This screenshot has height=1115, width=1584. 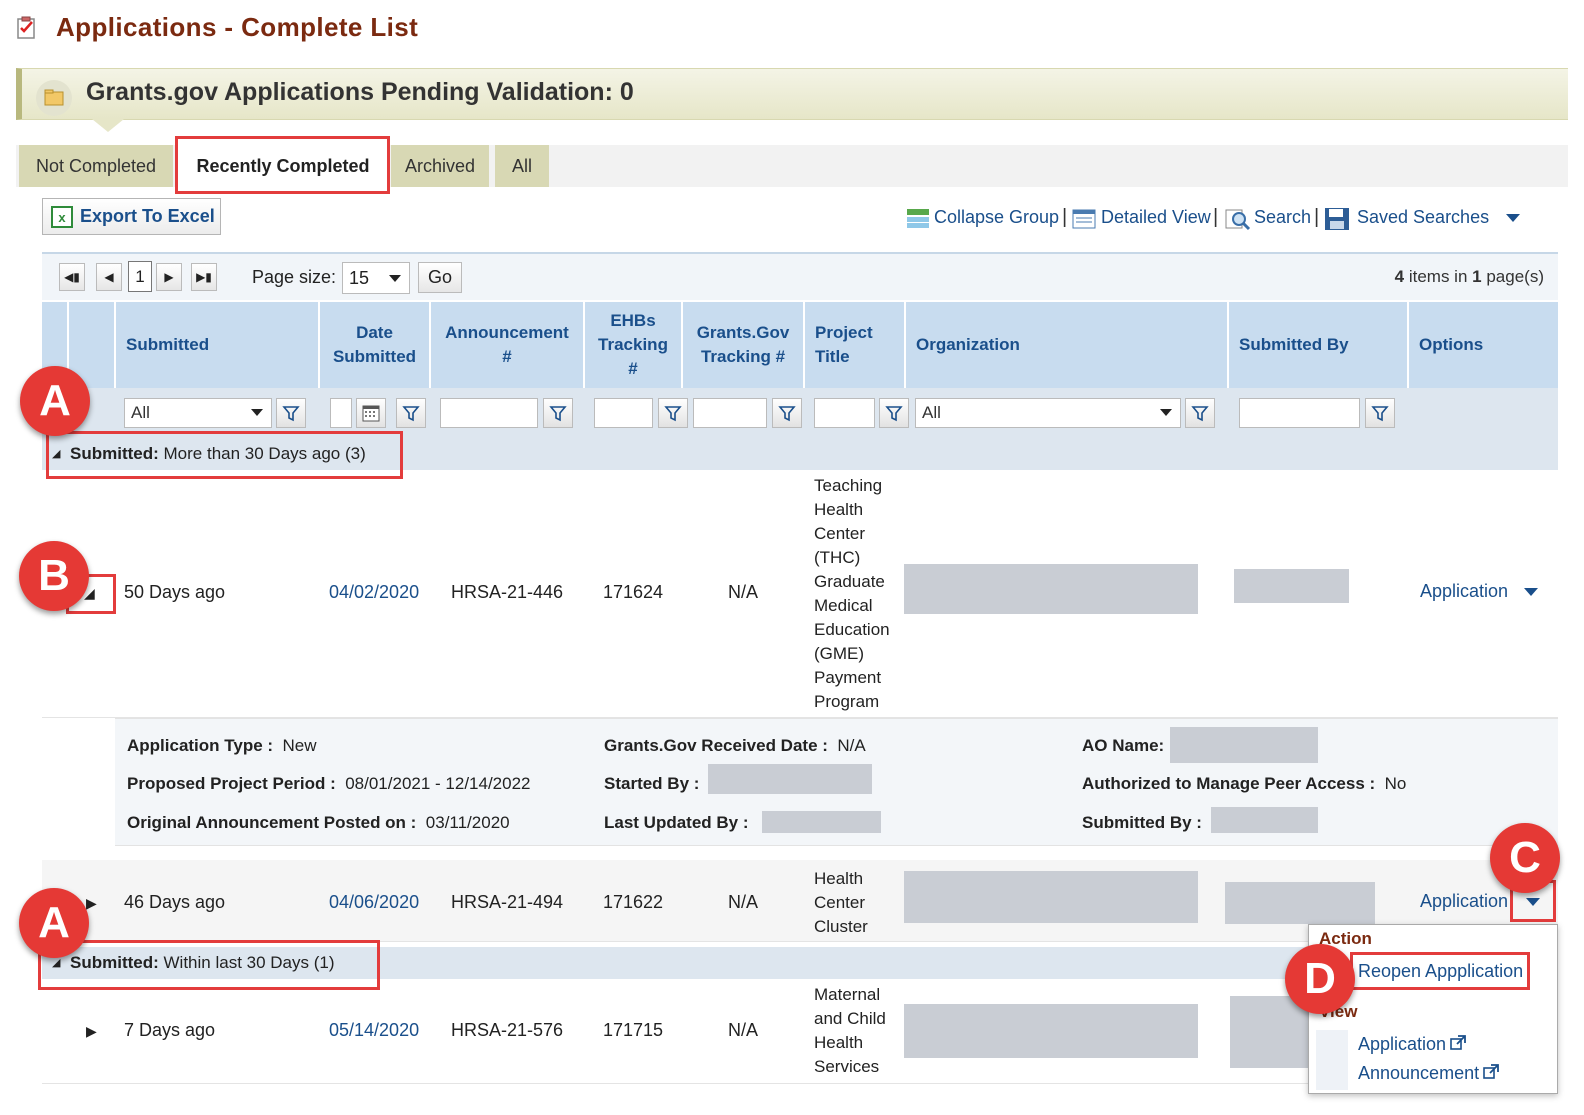 What do you see at coordinates (1482, 345) in the screenshot?
I see `column-header-options: Options` at bounding box center [1482, 345].